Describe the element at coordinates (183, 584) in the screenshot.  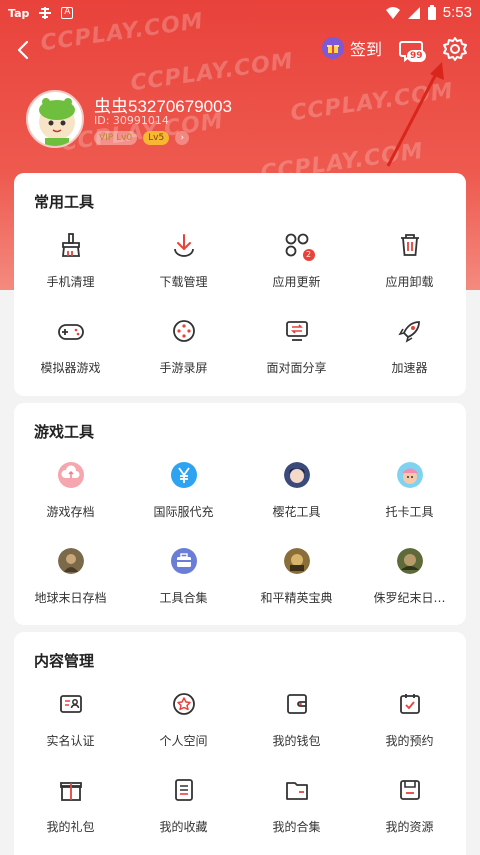
I see `tool-toolbox: 工具合集` at that location.